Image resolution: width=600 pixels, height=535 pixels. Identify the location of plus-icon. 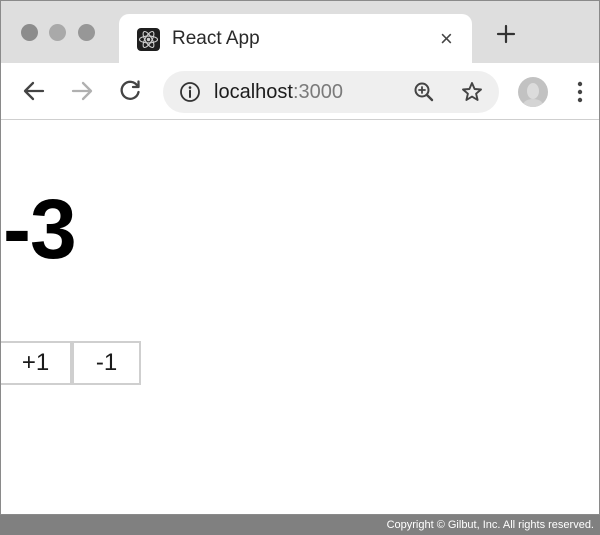
(506, 34).